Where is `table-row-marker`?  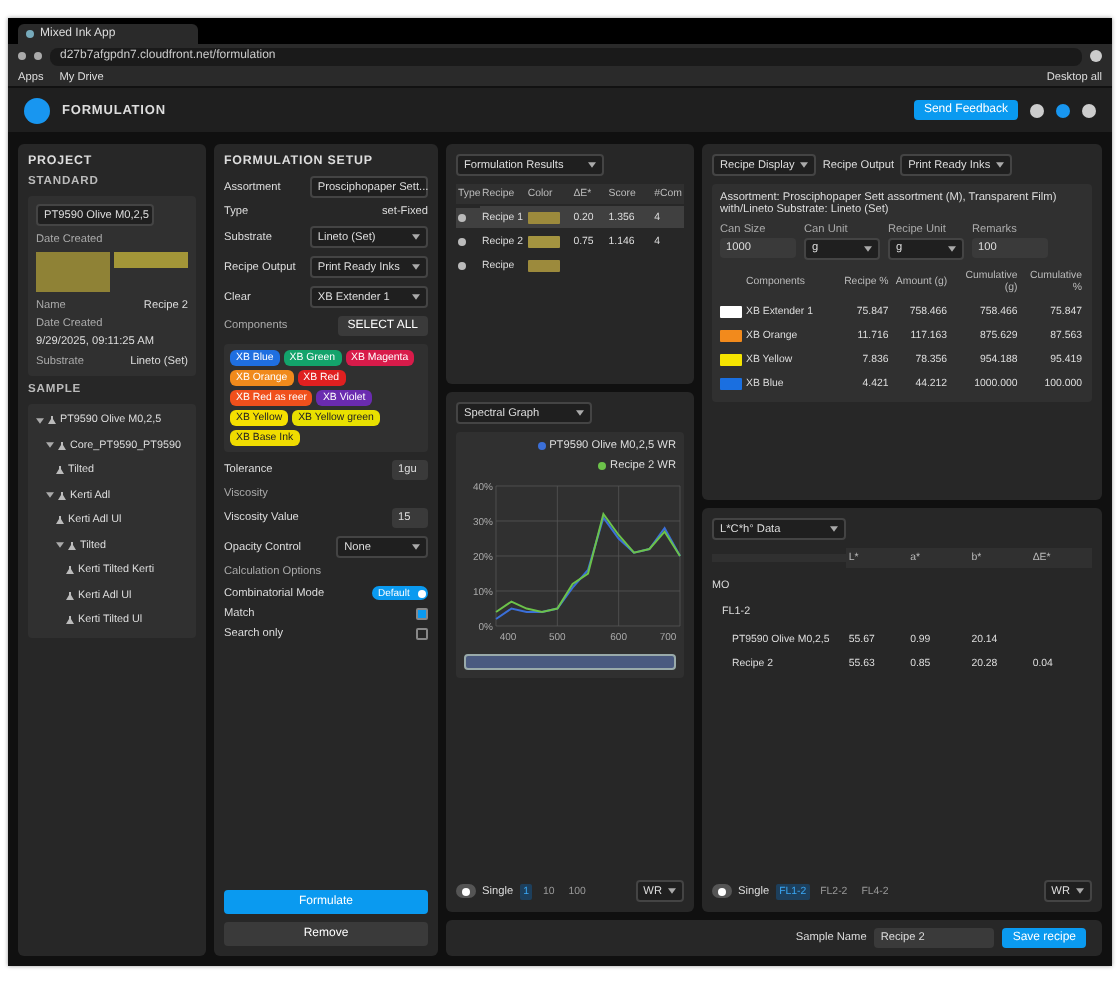 table-row-marker is located at coordinates (468, 217).